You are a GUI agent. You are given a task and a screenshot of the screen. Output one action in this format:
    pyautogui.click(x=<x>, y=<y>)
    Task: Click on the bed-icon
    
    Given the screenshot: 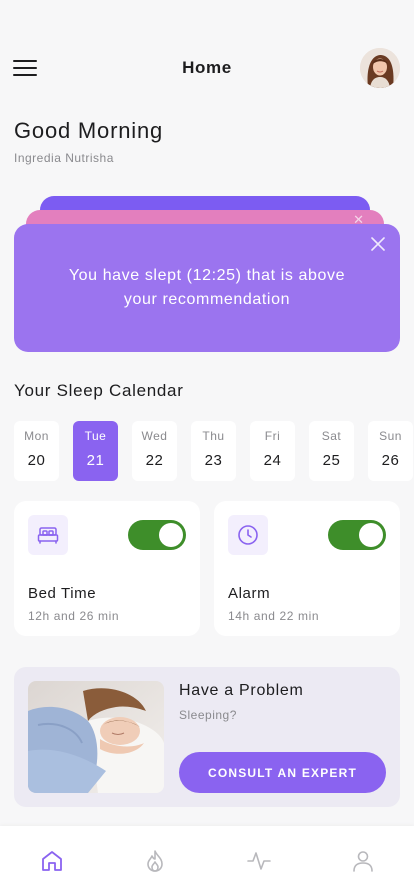 What is the action you would take?
    pyautogui.click(x=48, y=535)
    